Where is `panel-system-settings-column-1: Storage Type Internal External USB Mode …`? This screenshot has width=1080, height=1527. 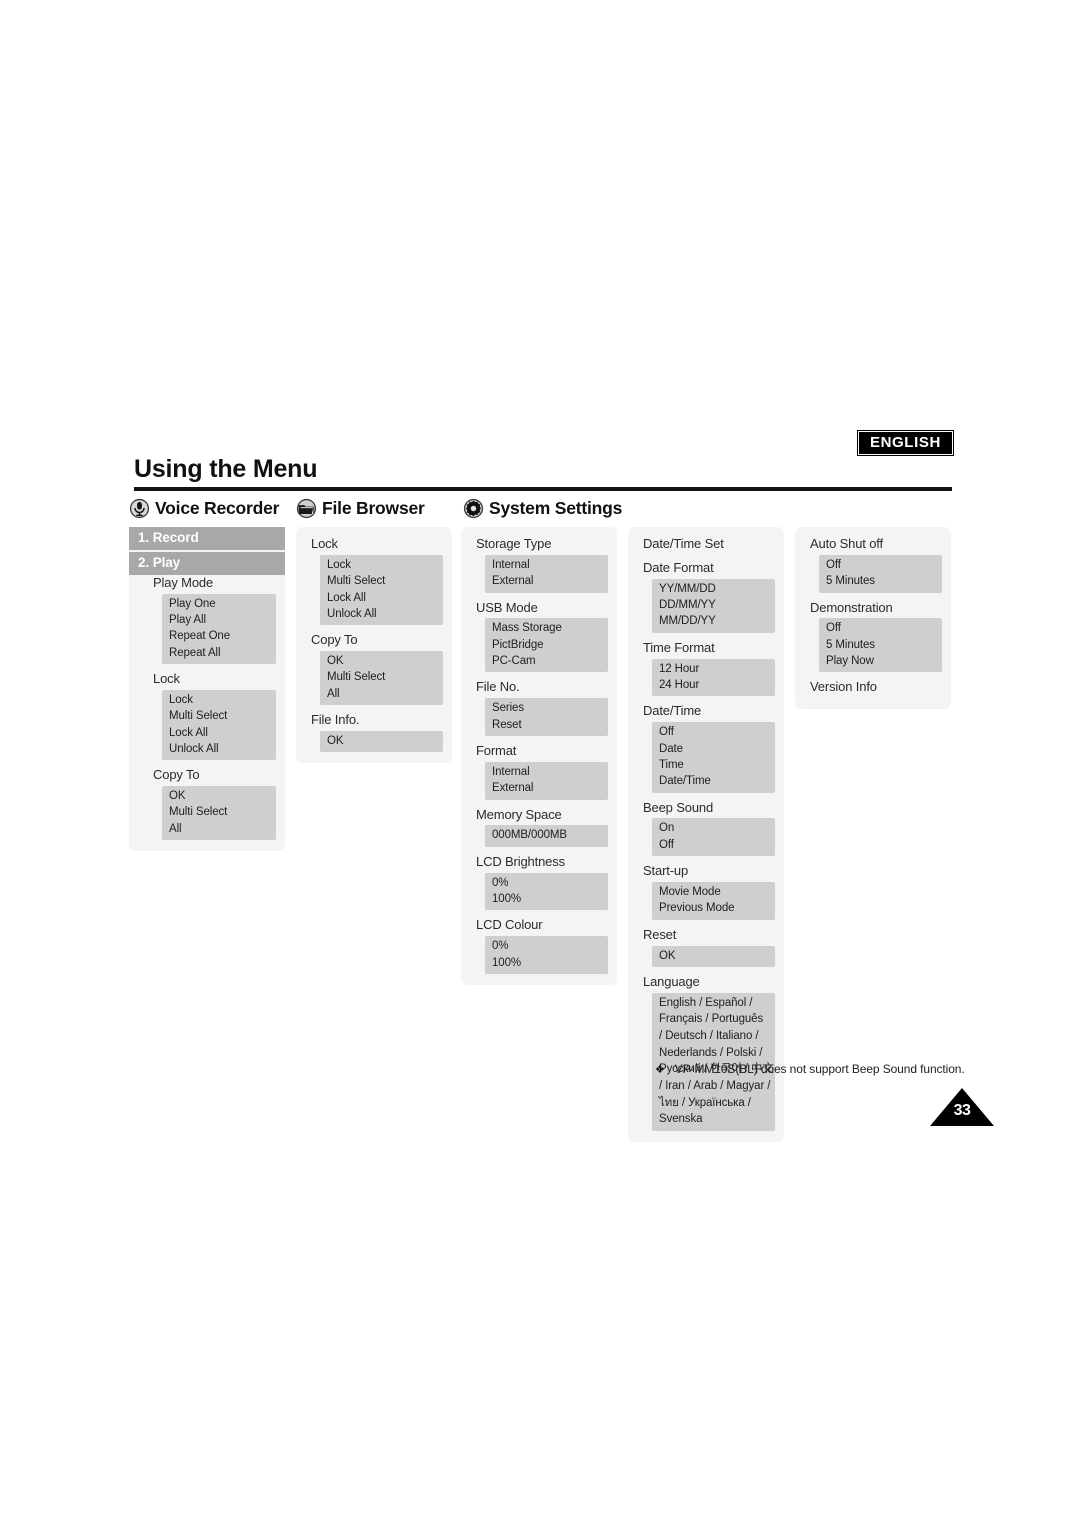
panel-system-settings-column-1: Storage Type Internal External USB Mode … is located at coordinates (539, 756).